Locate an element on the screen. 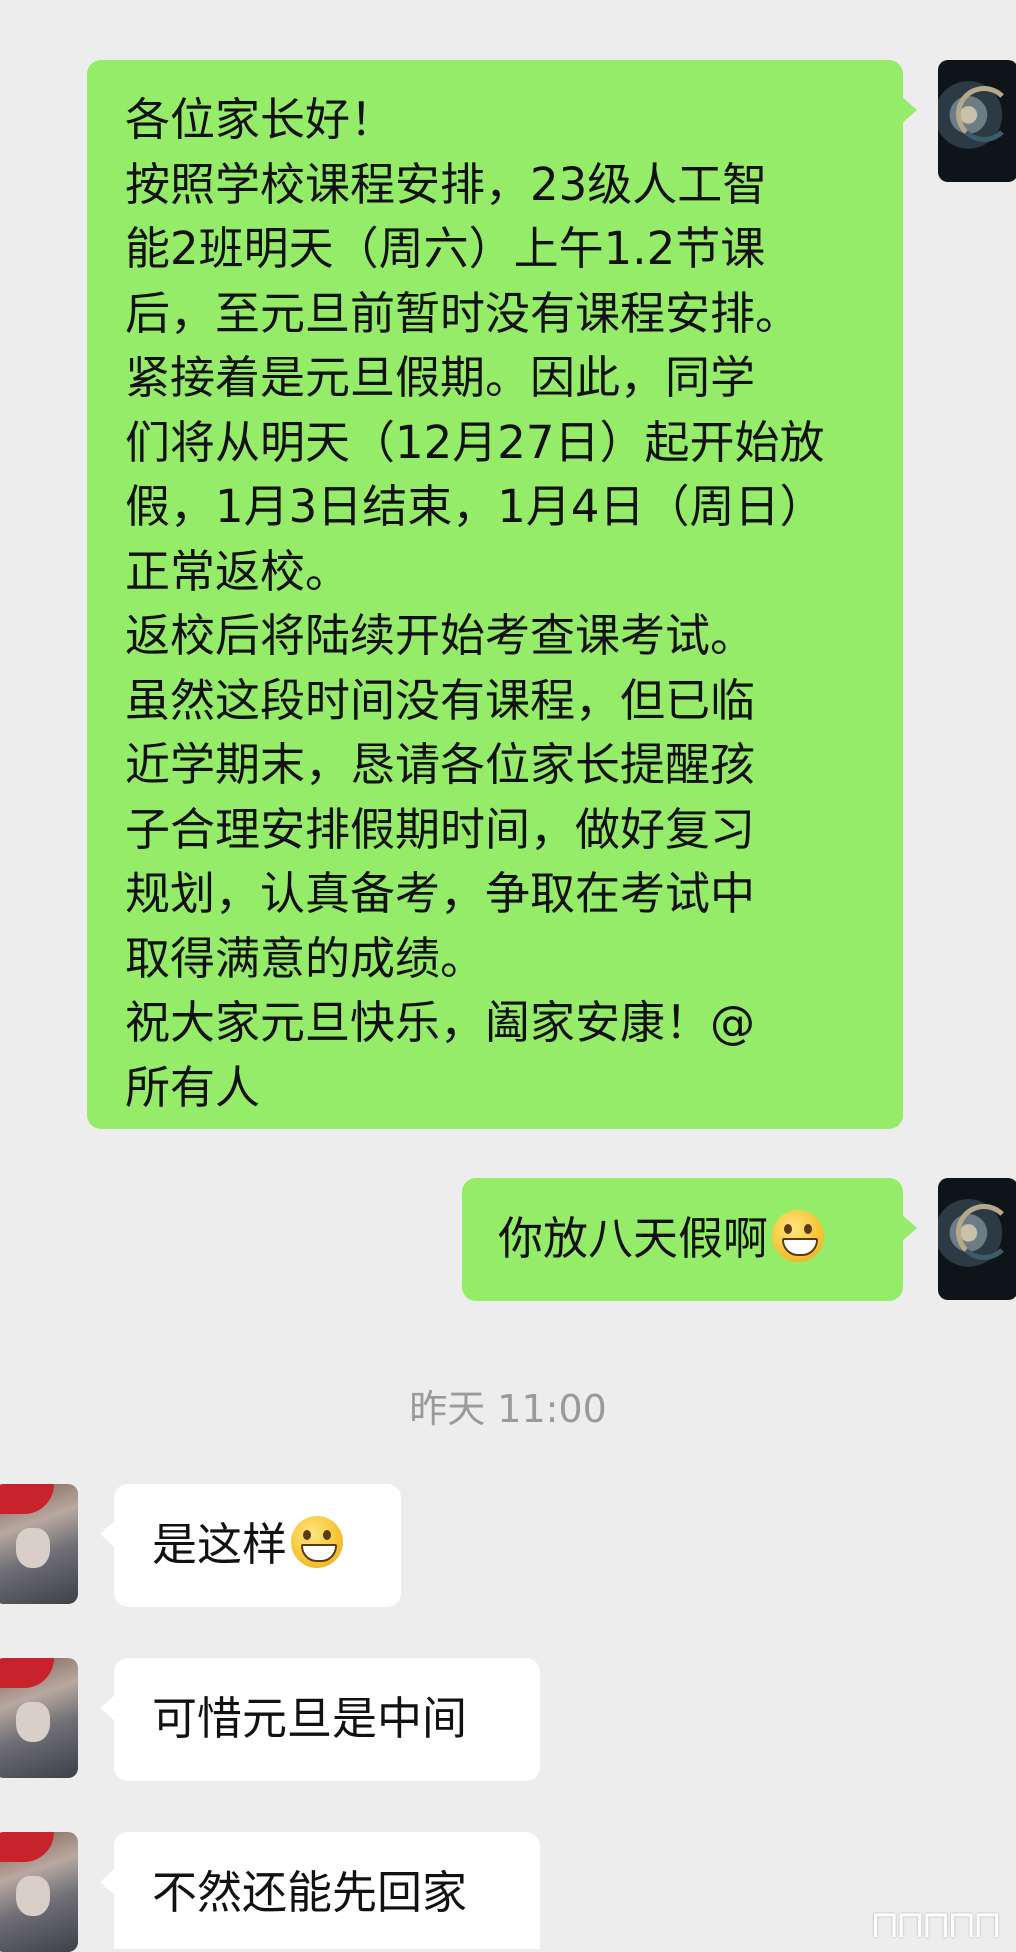  message-line: 按照学校课程安排，23级人工智 is located at coordinates (446, 184).